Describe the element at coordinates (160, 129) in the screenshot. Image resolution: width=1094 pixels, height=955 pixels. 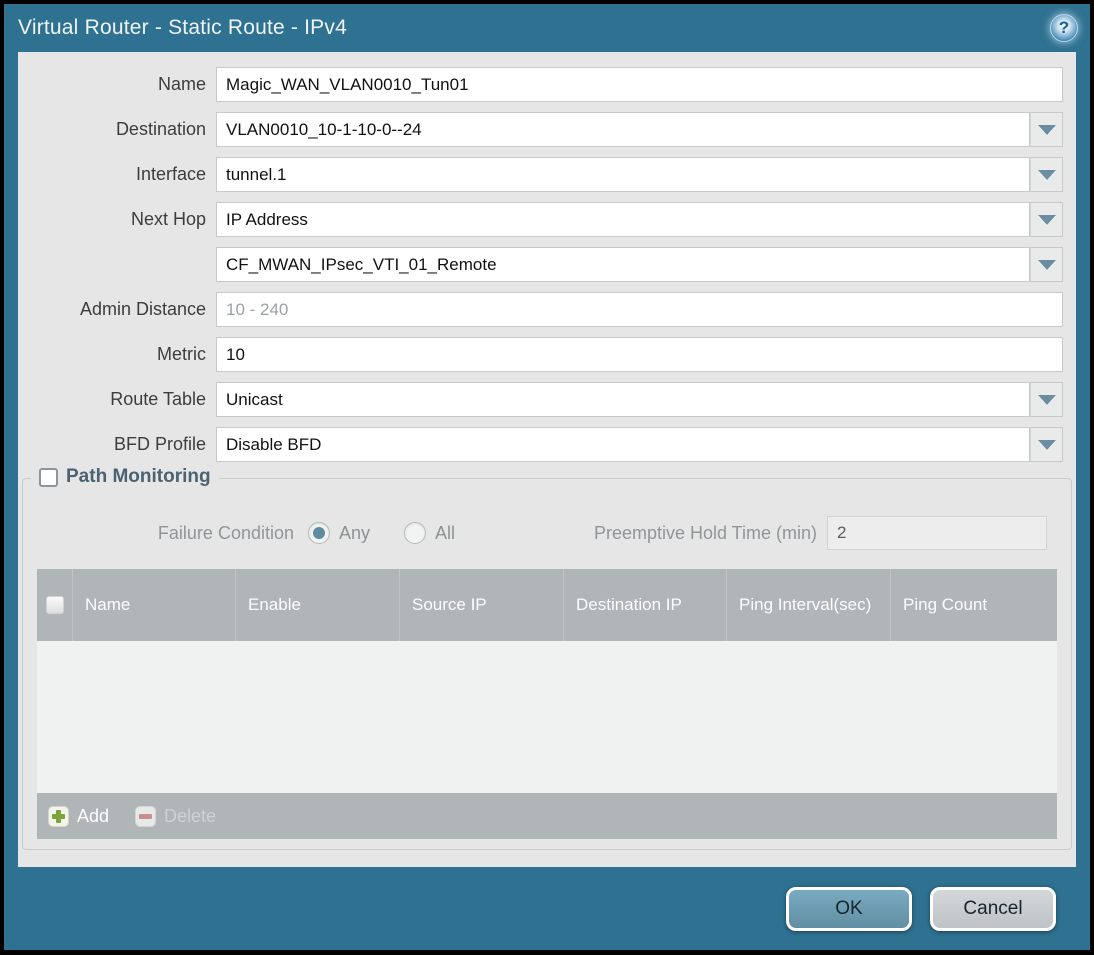
I see `destination-label: Destination` at that location.